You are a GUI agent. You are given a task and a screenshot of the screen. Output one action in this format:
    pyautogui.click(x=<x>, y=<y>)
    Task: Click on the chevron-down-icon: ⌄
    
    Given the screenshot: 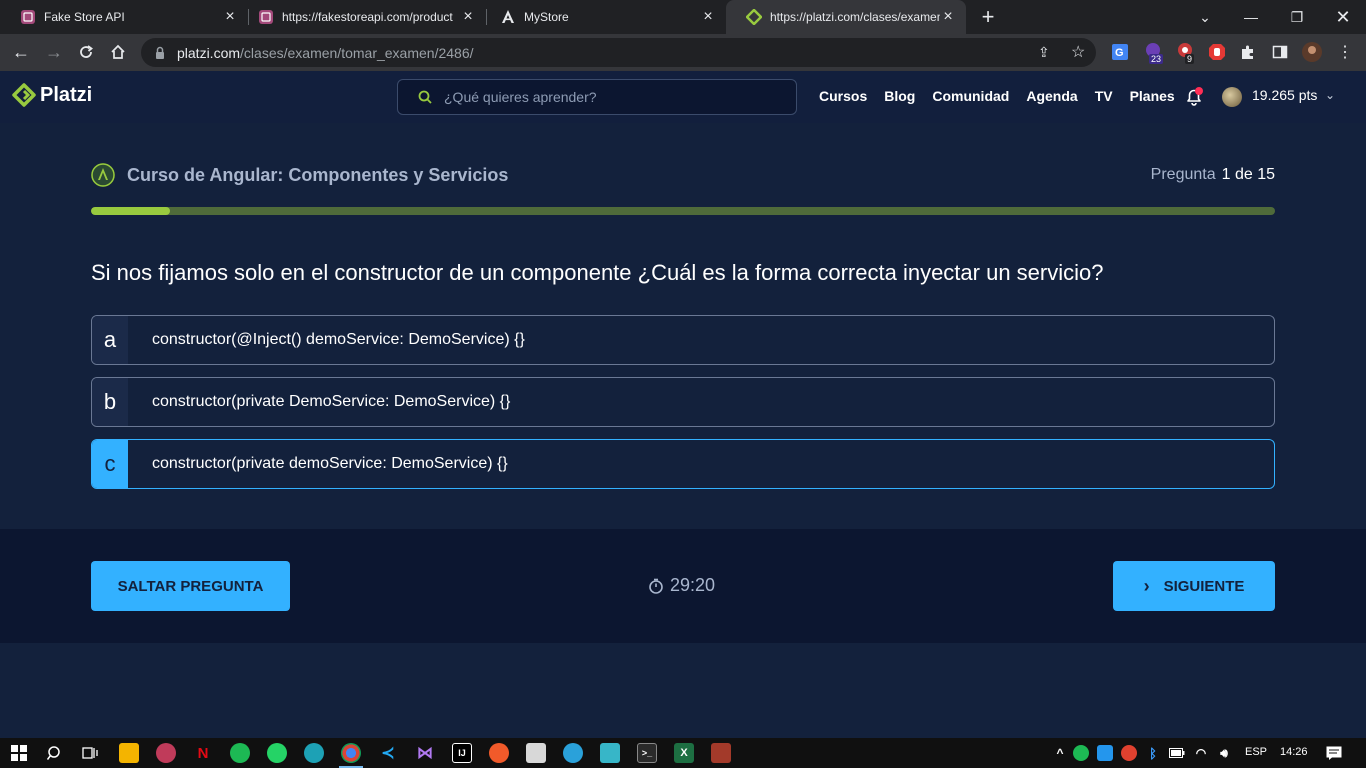 What is the action you would take?
    pyautogui.click(x=1330, y=95)
    